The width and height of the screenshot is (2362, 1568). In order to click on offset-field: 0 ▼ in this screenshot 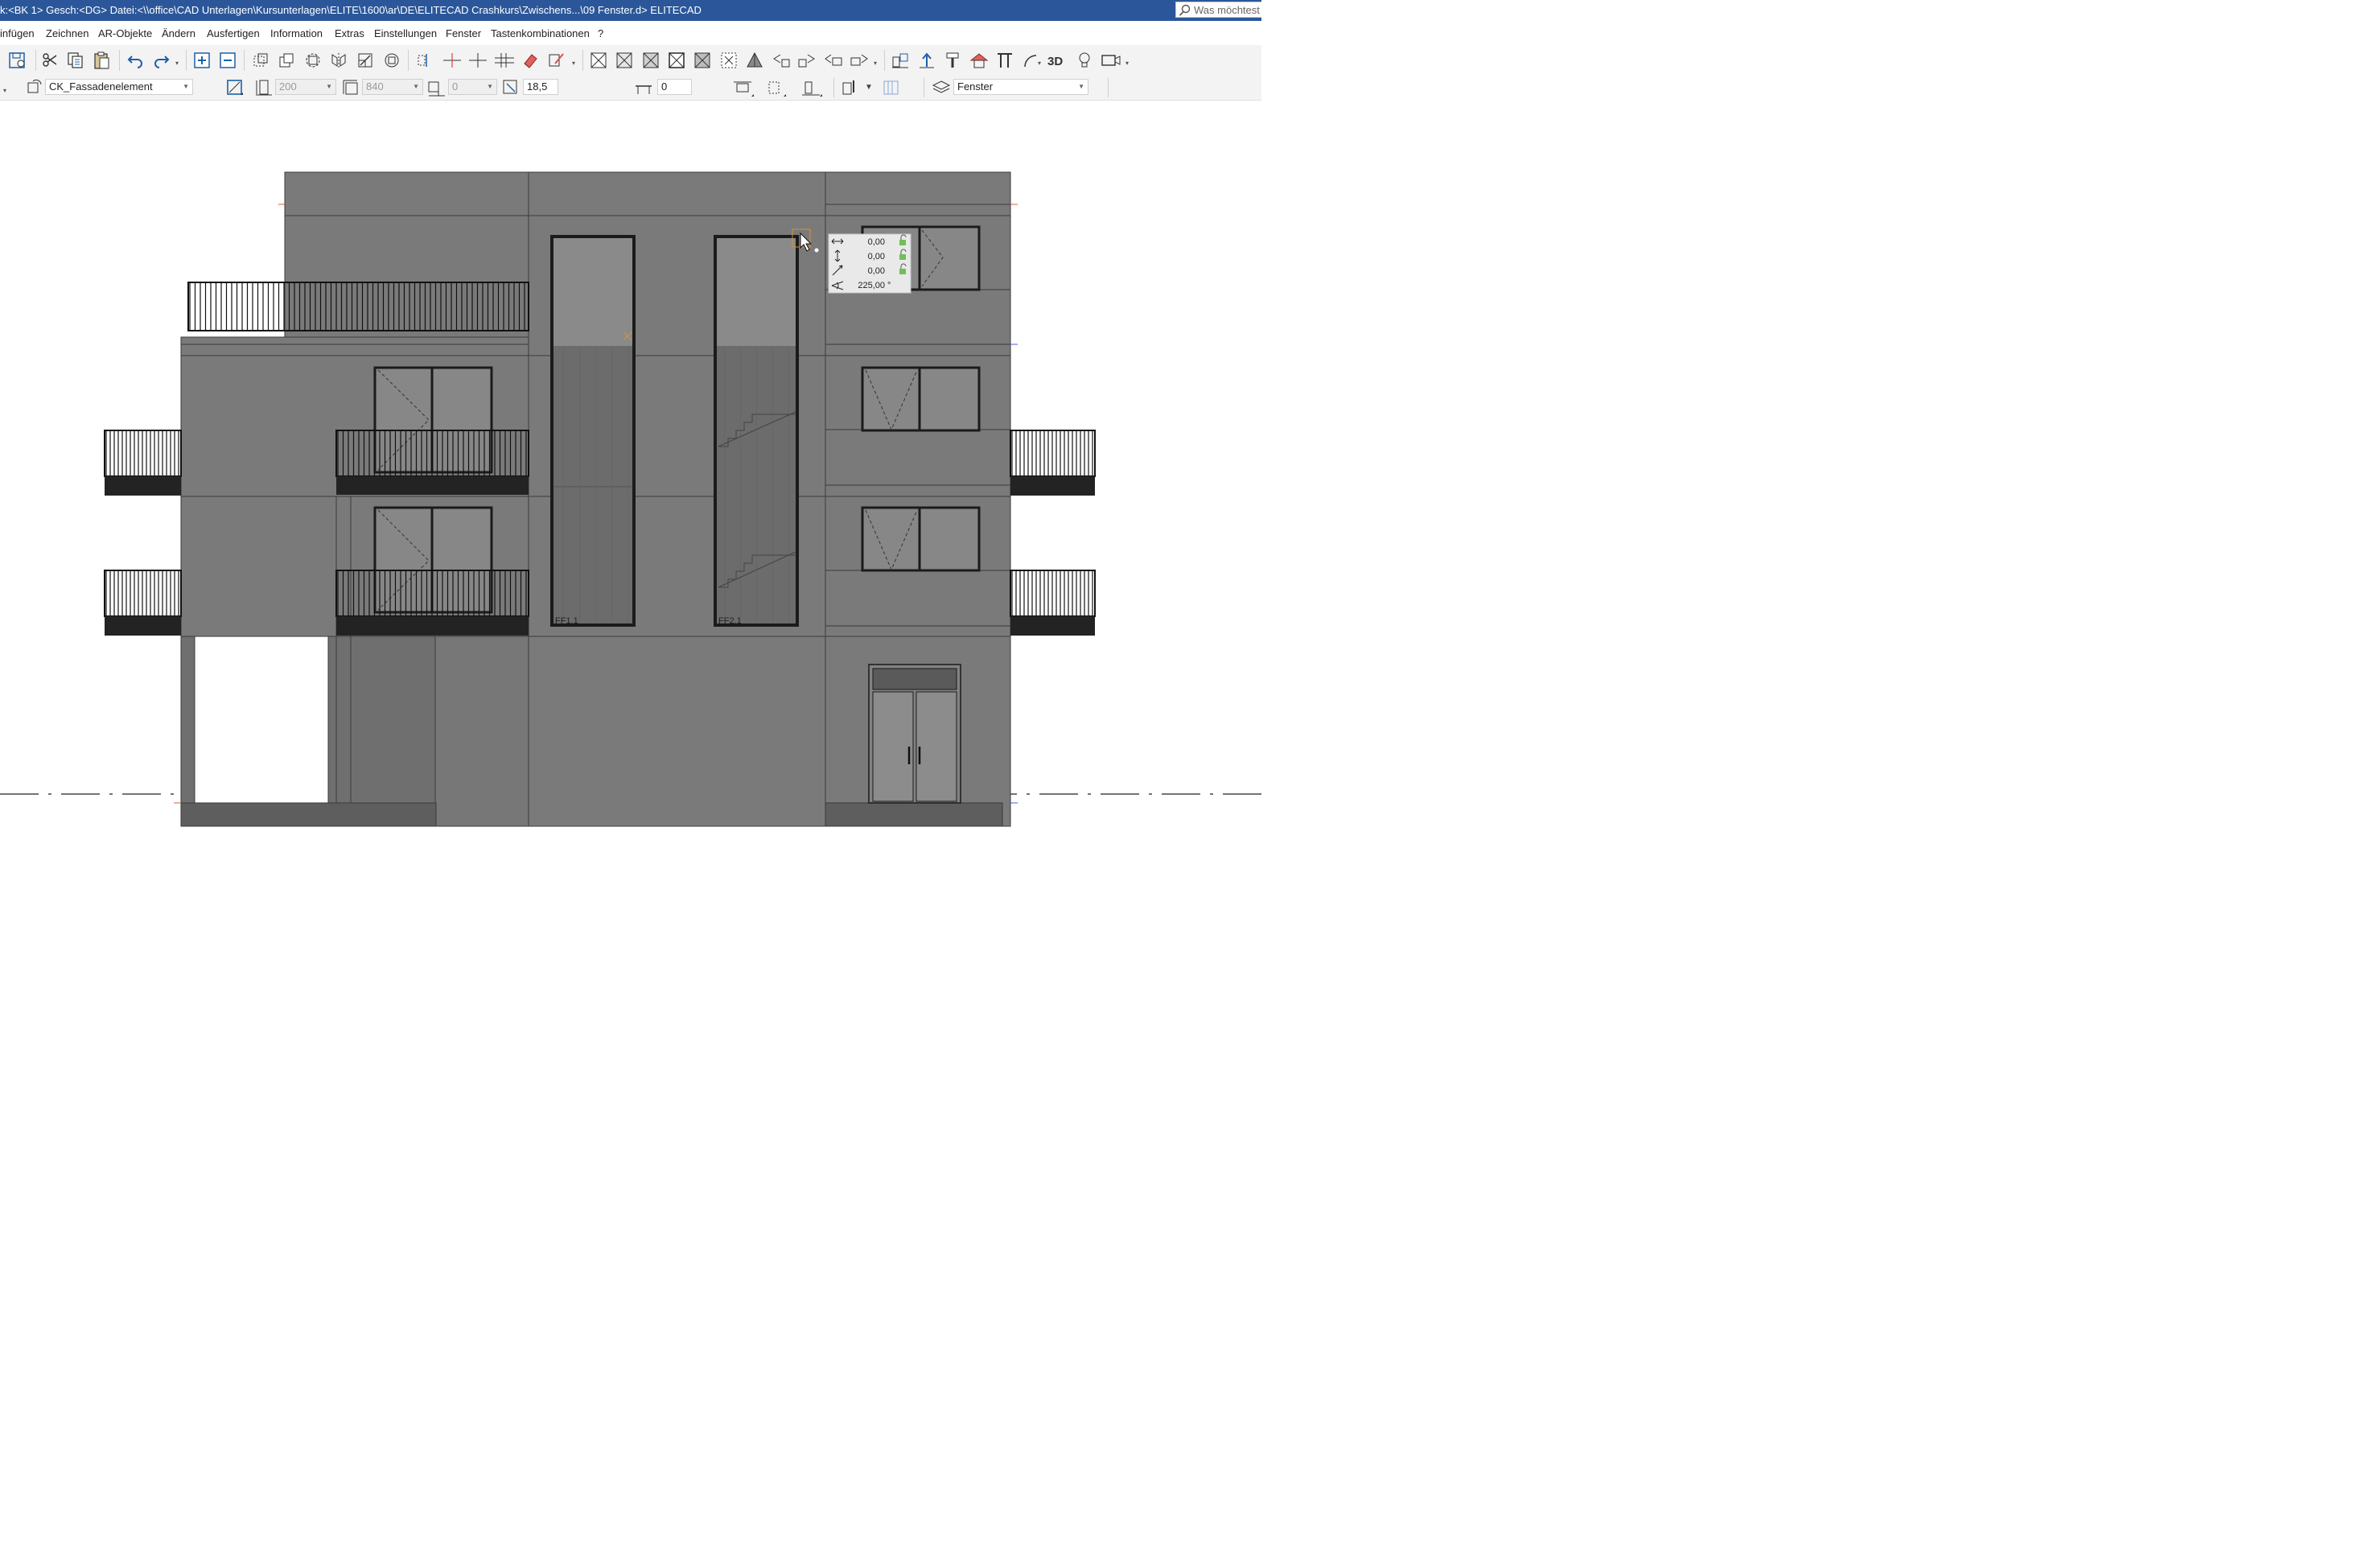, I will do `click(472, 87)`.